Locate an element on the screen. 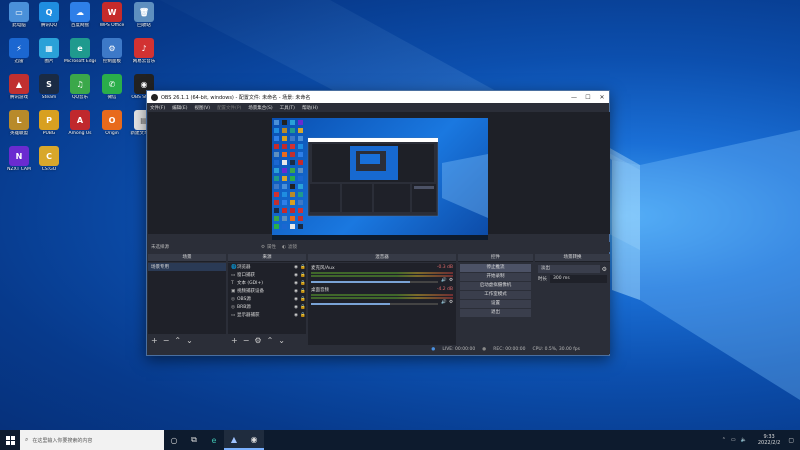  source-item: T 文本 (GDI+) ◉ 🔒 is located at coordinates (267, 283).